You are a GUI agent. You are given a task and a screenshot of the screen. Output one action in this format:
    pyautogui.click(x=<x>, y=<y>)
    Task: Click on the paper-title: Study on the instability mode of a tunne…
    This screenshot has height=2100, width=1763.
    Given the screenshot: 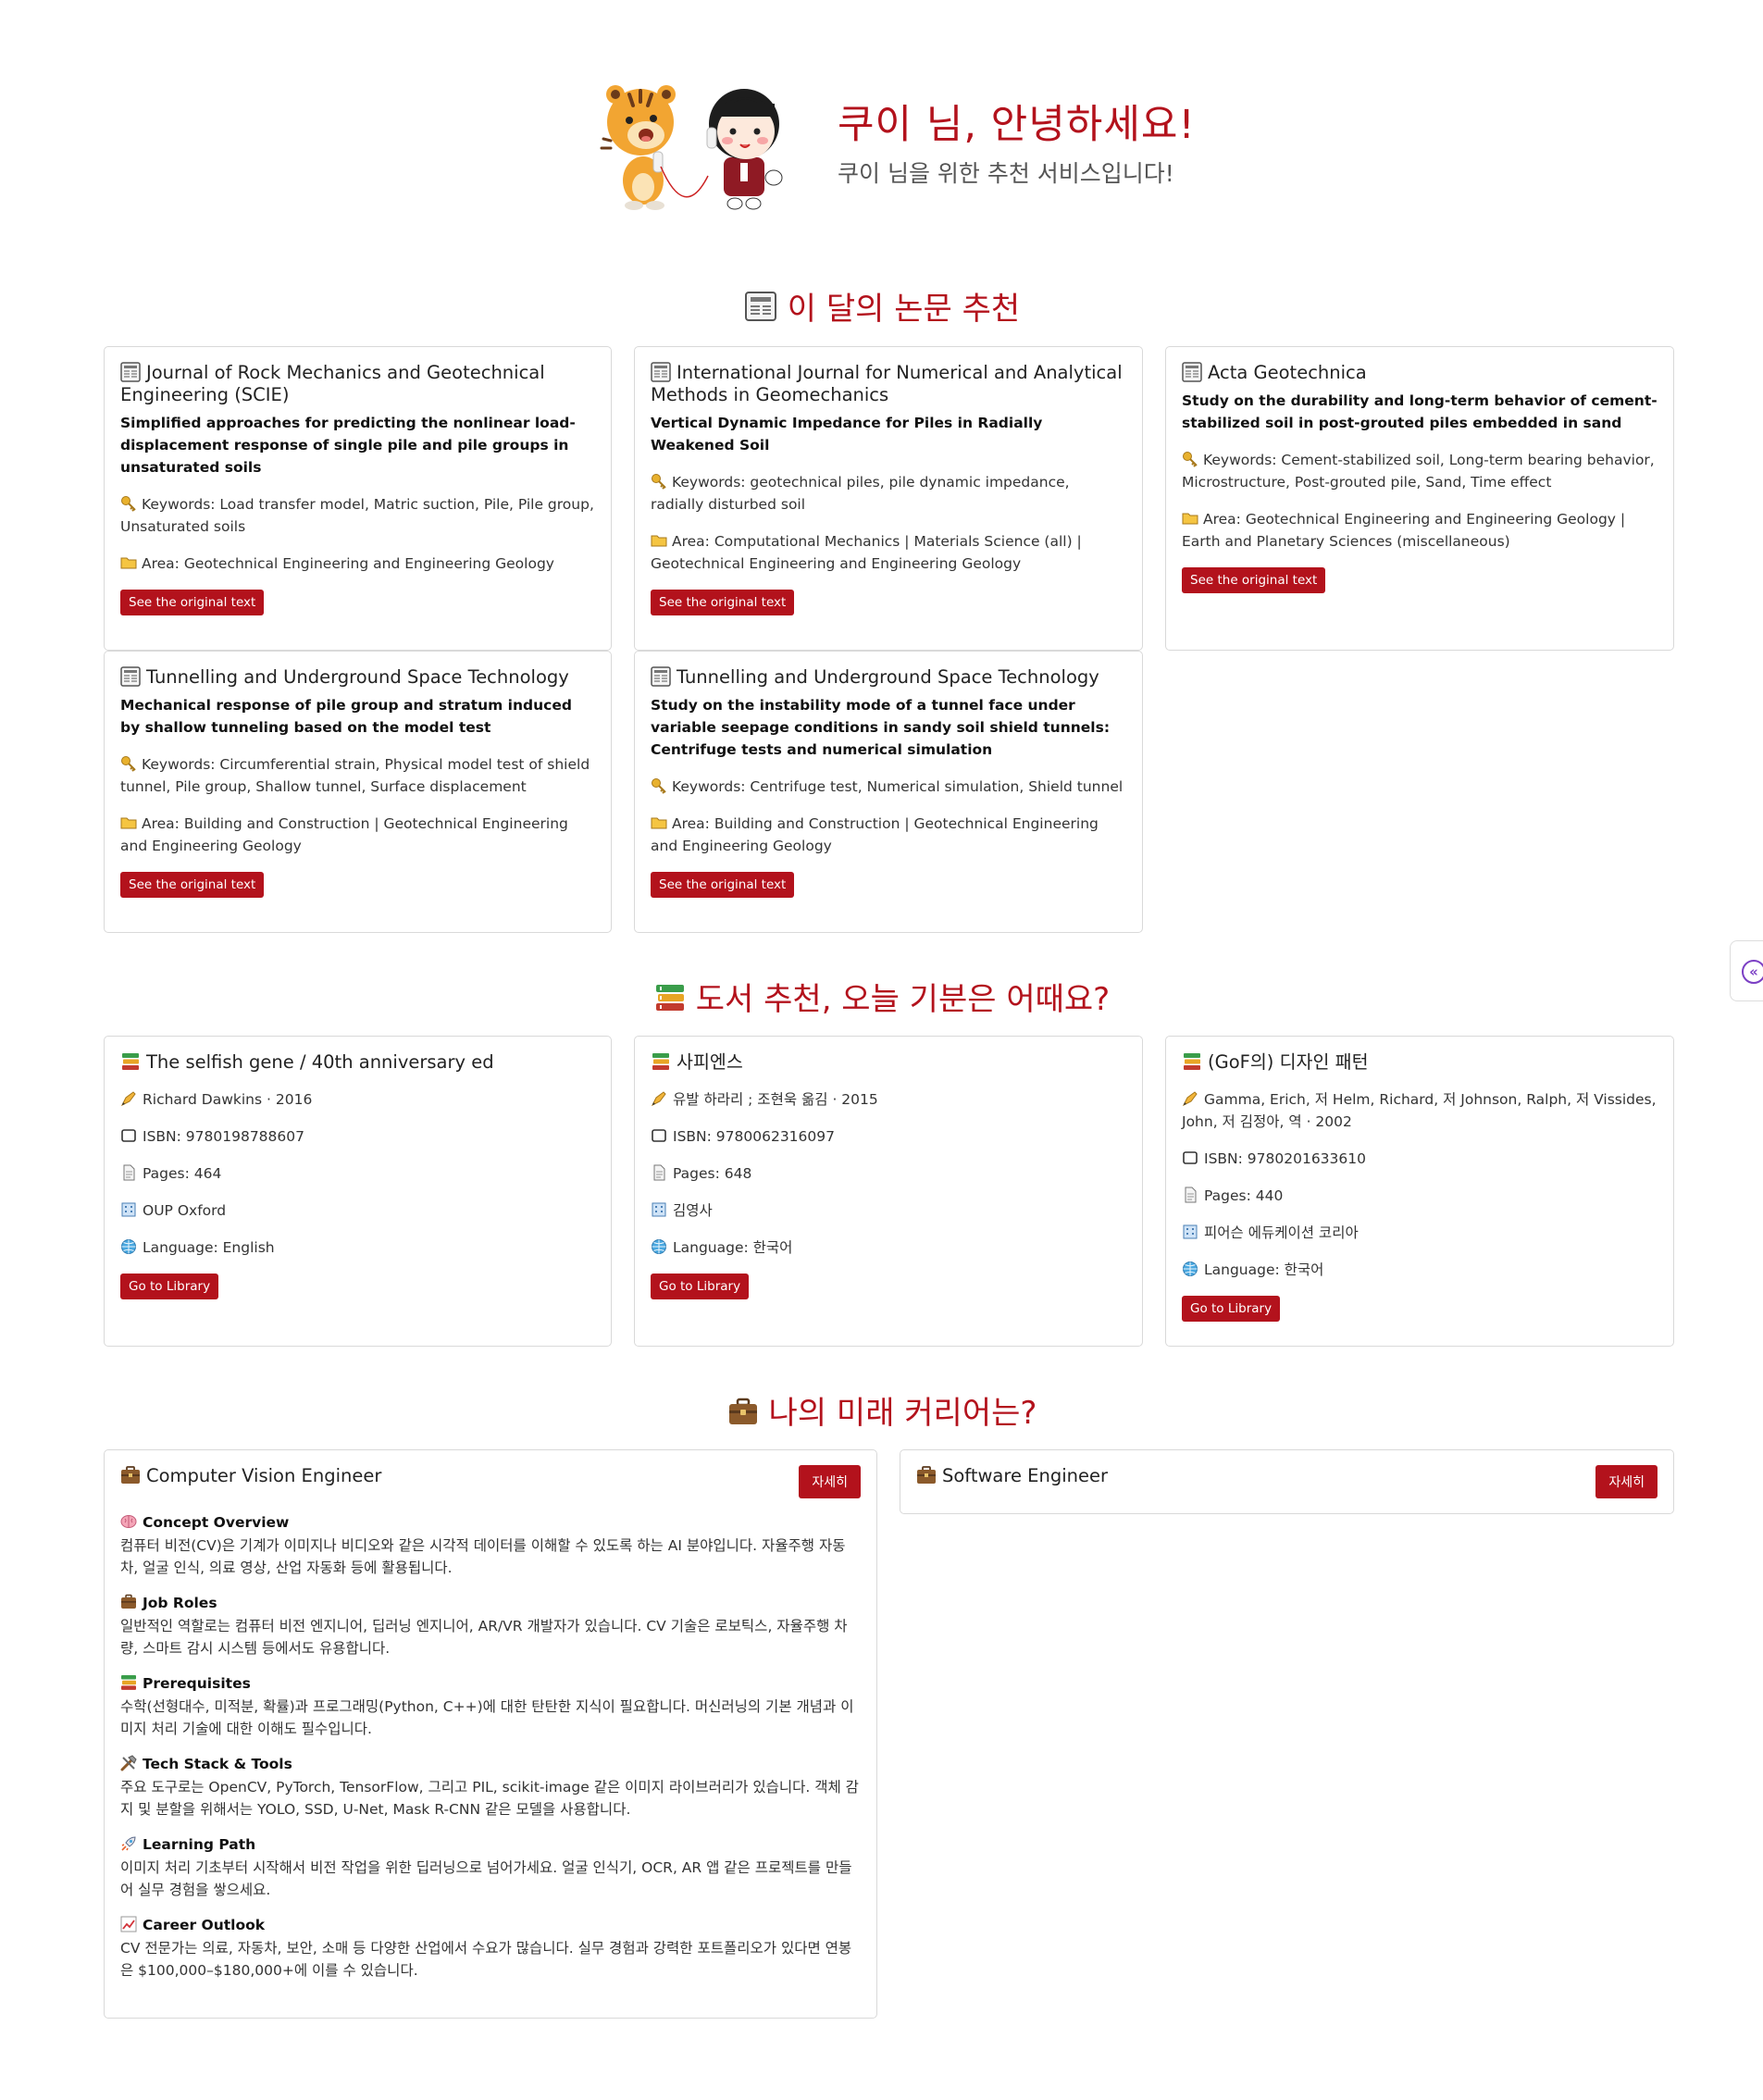 What is the action you would take?
    pyautogui.click(x=881, y=727)
    